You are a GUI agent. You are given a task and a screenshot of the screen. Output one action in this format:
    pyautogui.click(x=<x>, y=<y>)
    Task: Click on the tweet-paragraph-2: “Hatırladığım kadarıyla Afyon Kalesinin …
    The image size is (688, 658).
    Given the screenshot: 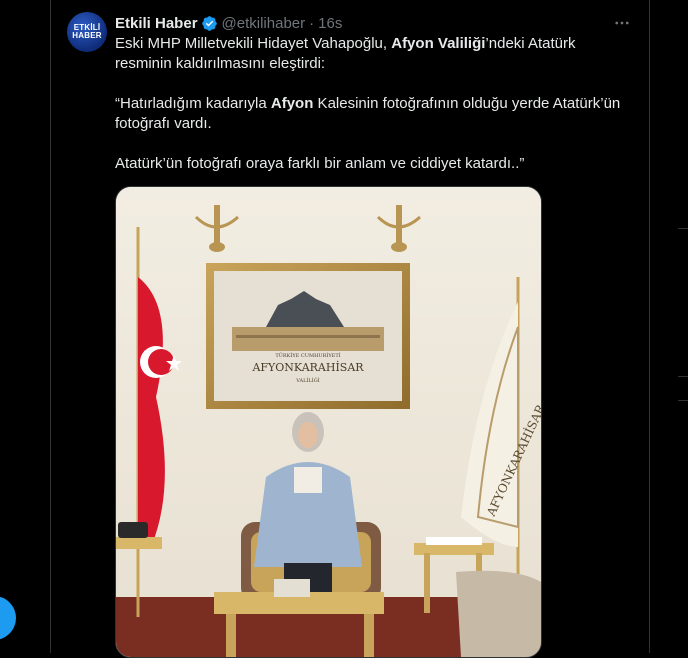 What is the action you would take?
    pyautogui.click(x=375, y=114)
    